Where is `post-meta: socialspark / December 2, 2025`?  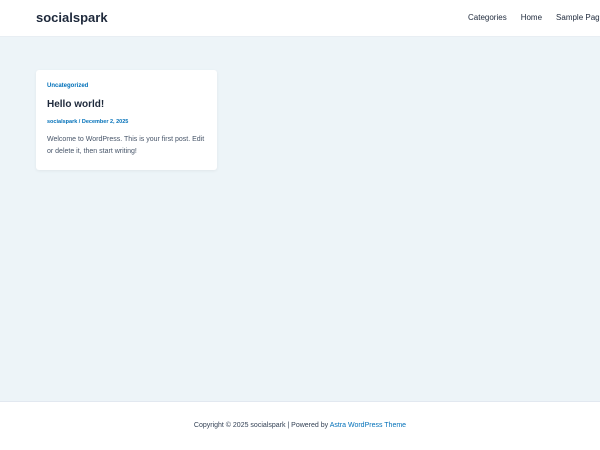
post-meta: socialspark / December 2, 2025 is located at coordinates (126, 122).